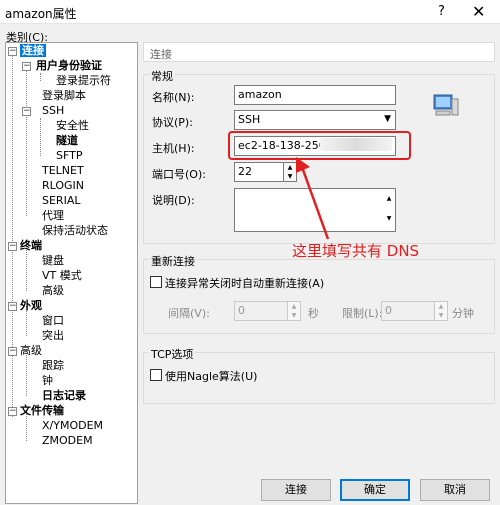  I want to click on reconnect-title: 重新连接, so click(173, 261).